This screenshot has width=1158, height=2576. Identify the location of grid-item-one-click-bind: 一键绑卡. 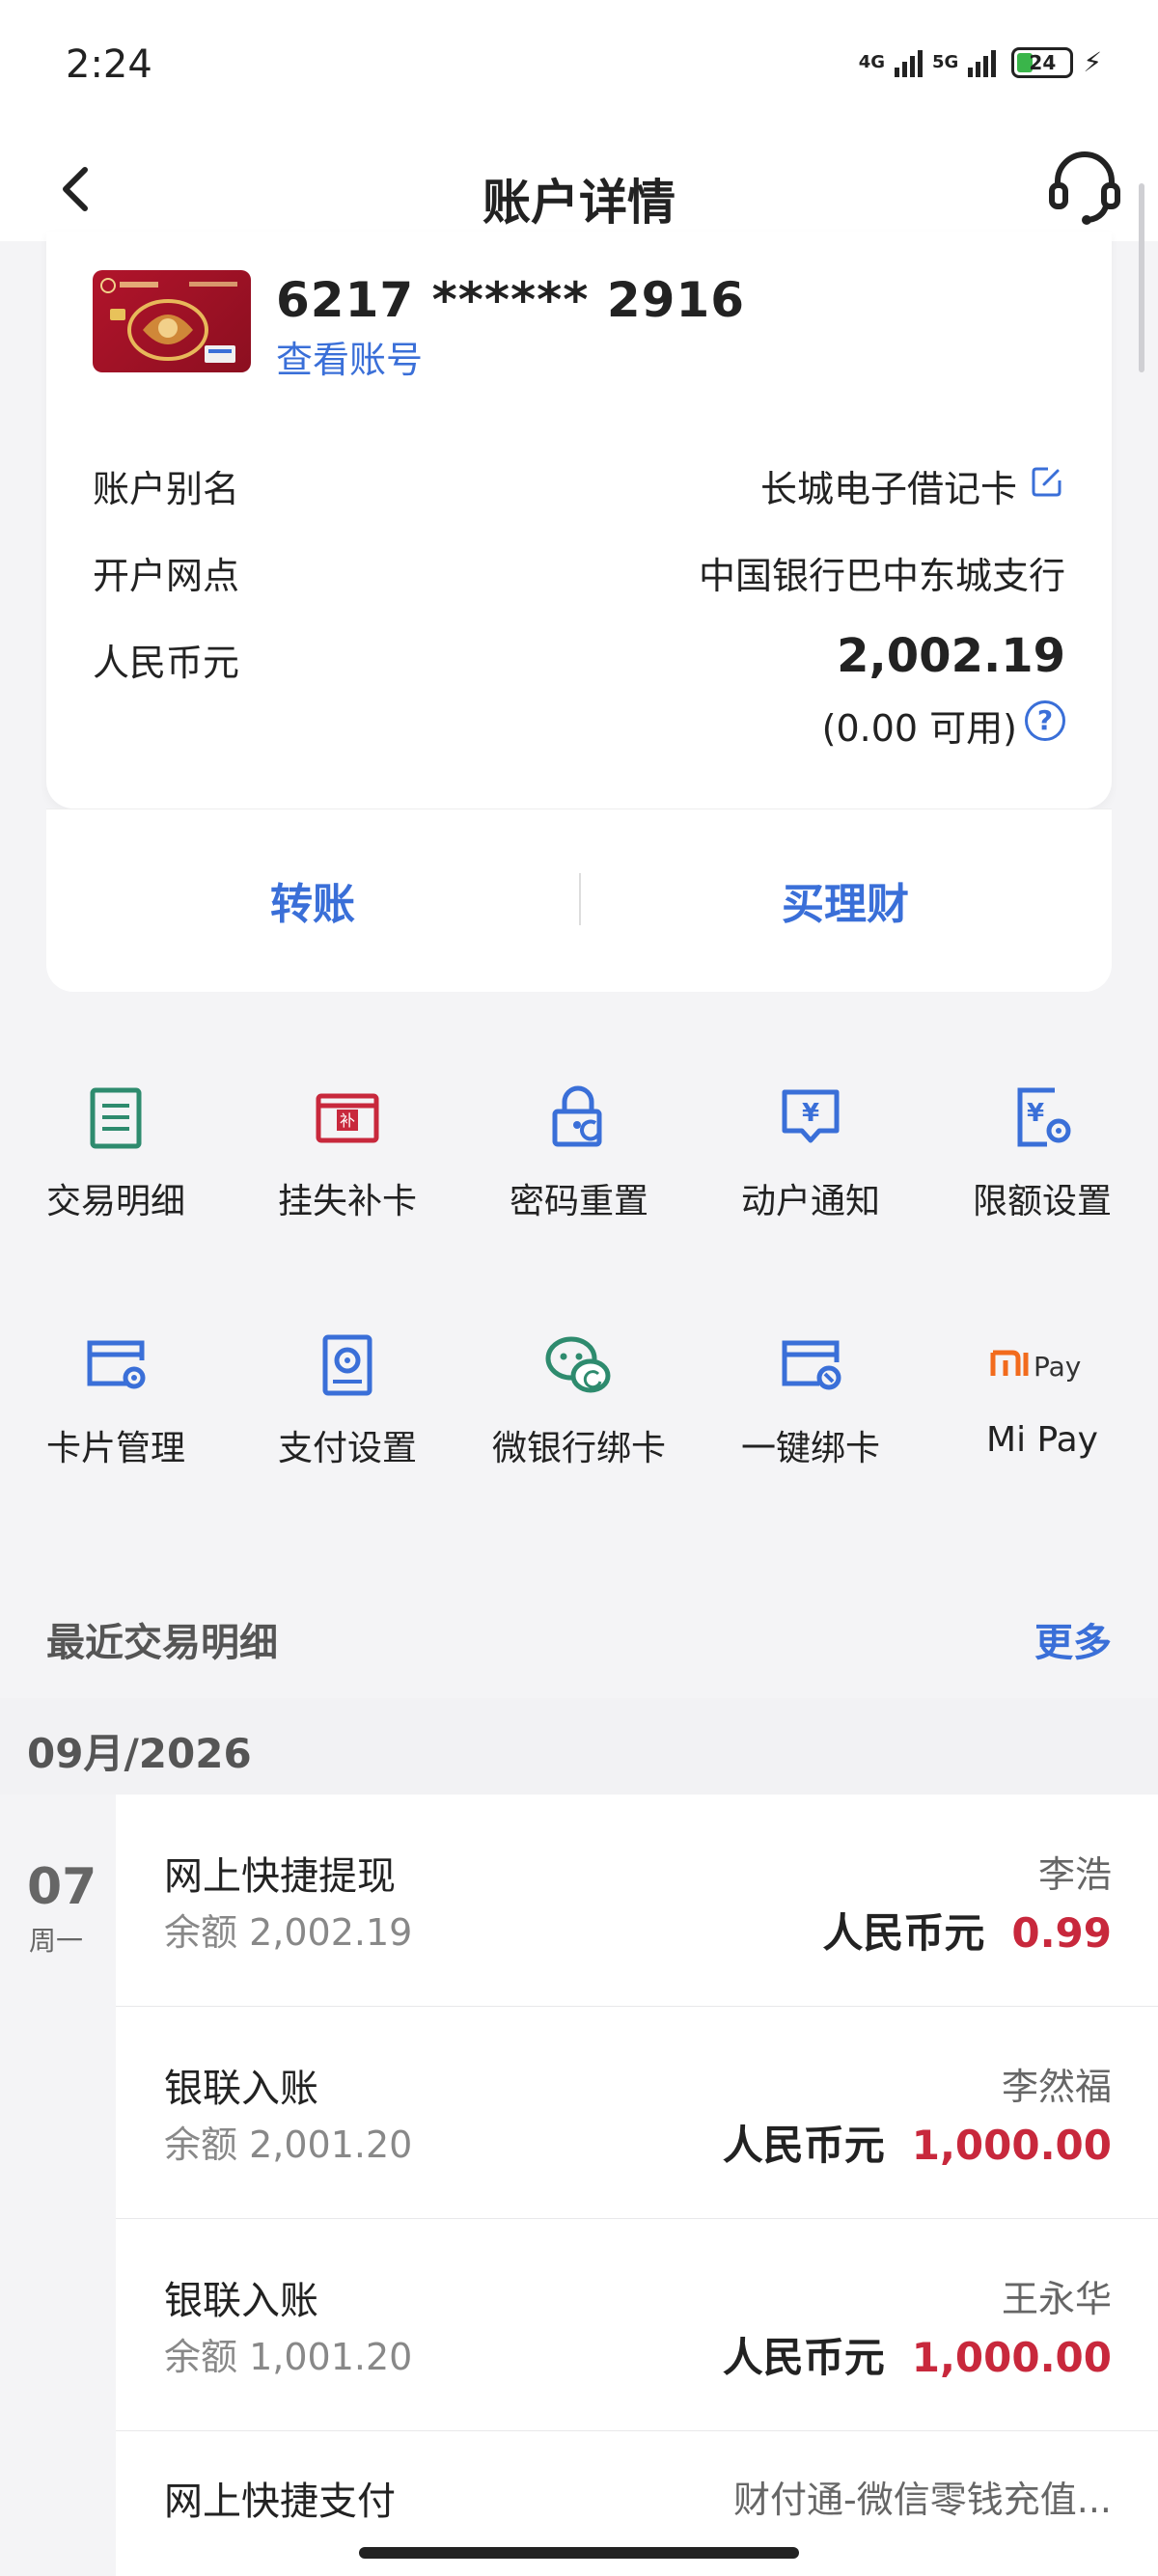
(810, 1418).